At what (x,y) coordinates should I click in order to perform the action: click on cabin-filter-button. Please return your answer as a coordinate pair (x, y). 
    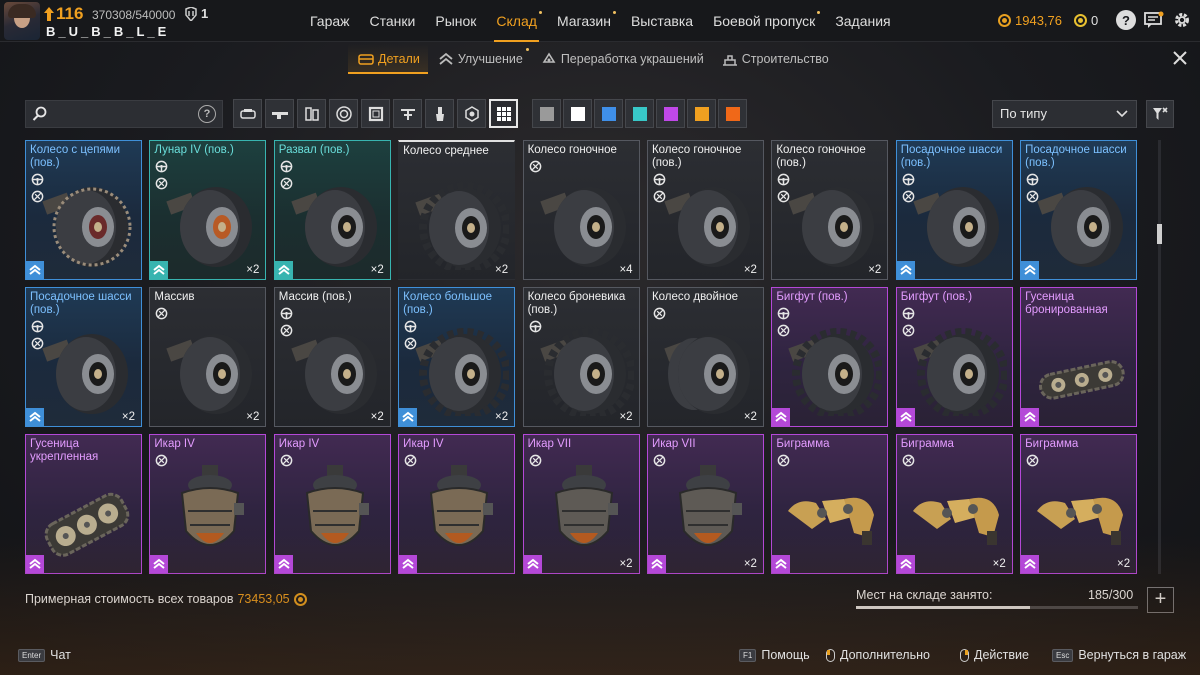
    Looking at the image, I should click on (247, 113).